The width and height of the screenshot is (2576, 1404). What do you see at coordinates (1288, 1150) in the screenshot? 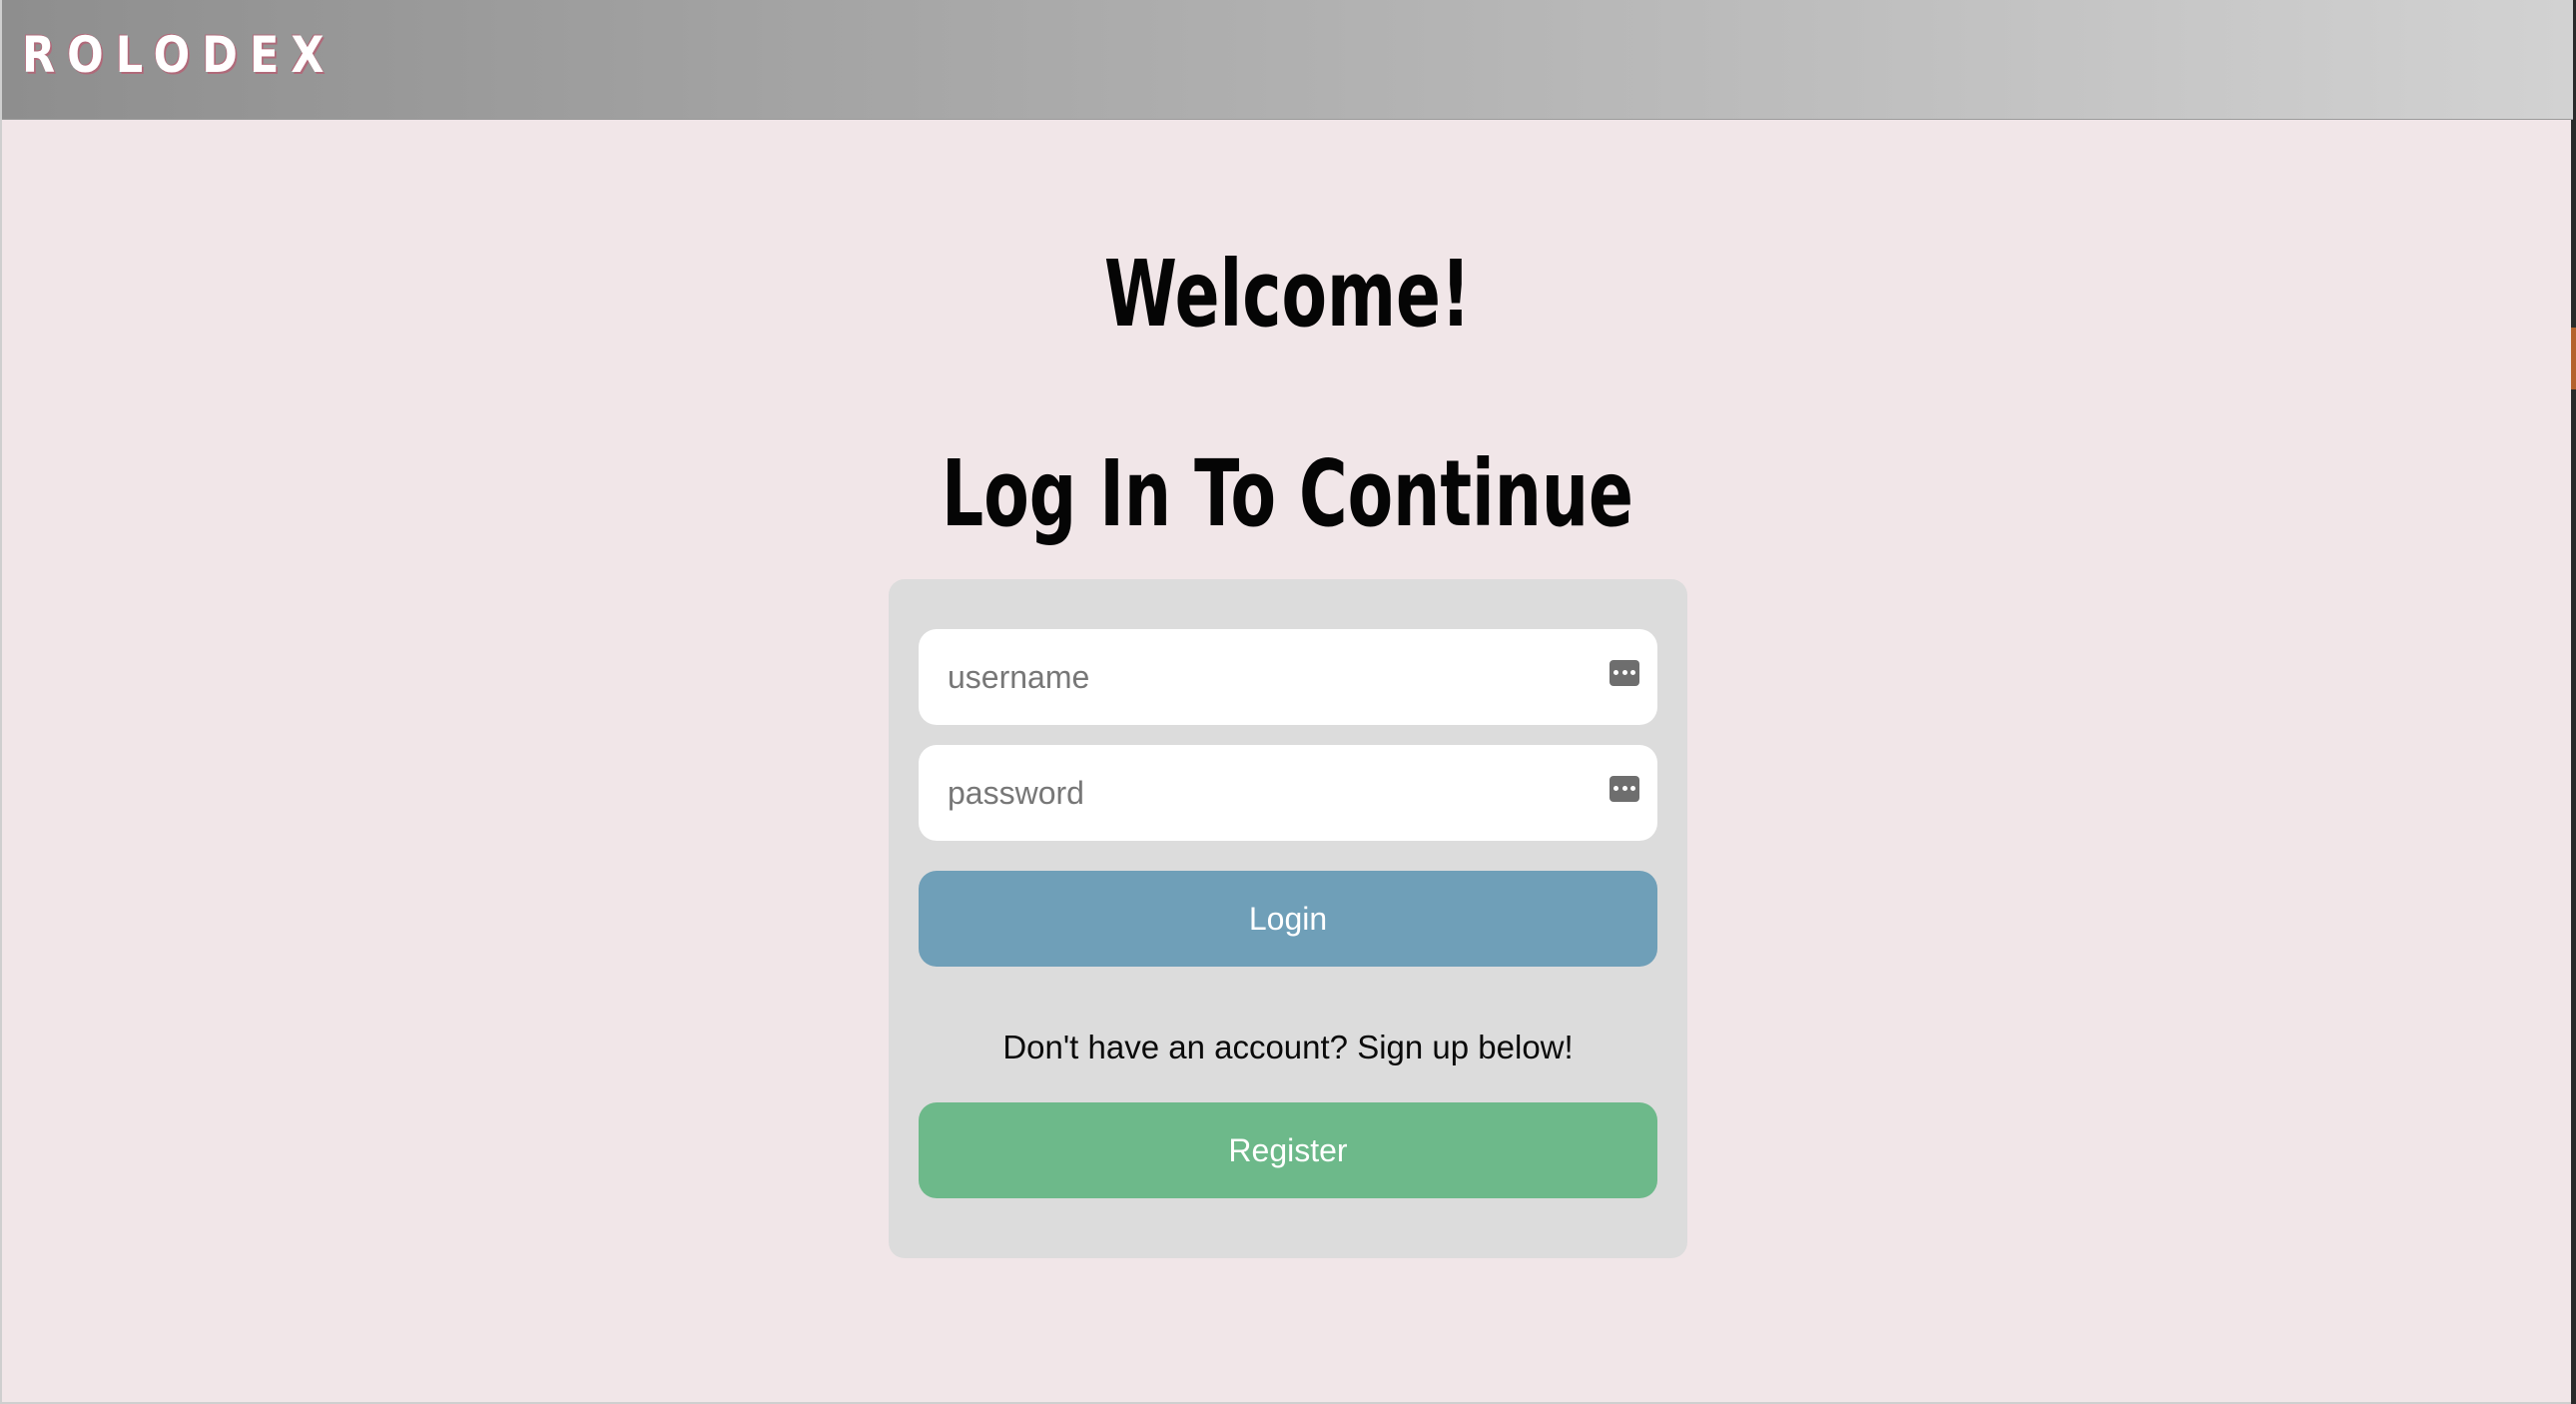
I see `register-button: Register` at bounding box center [1288, 1150].